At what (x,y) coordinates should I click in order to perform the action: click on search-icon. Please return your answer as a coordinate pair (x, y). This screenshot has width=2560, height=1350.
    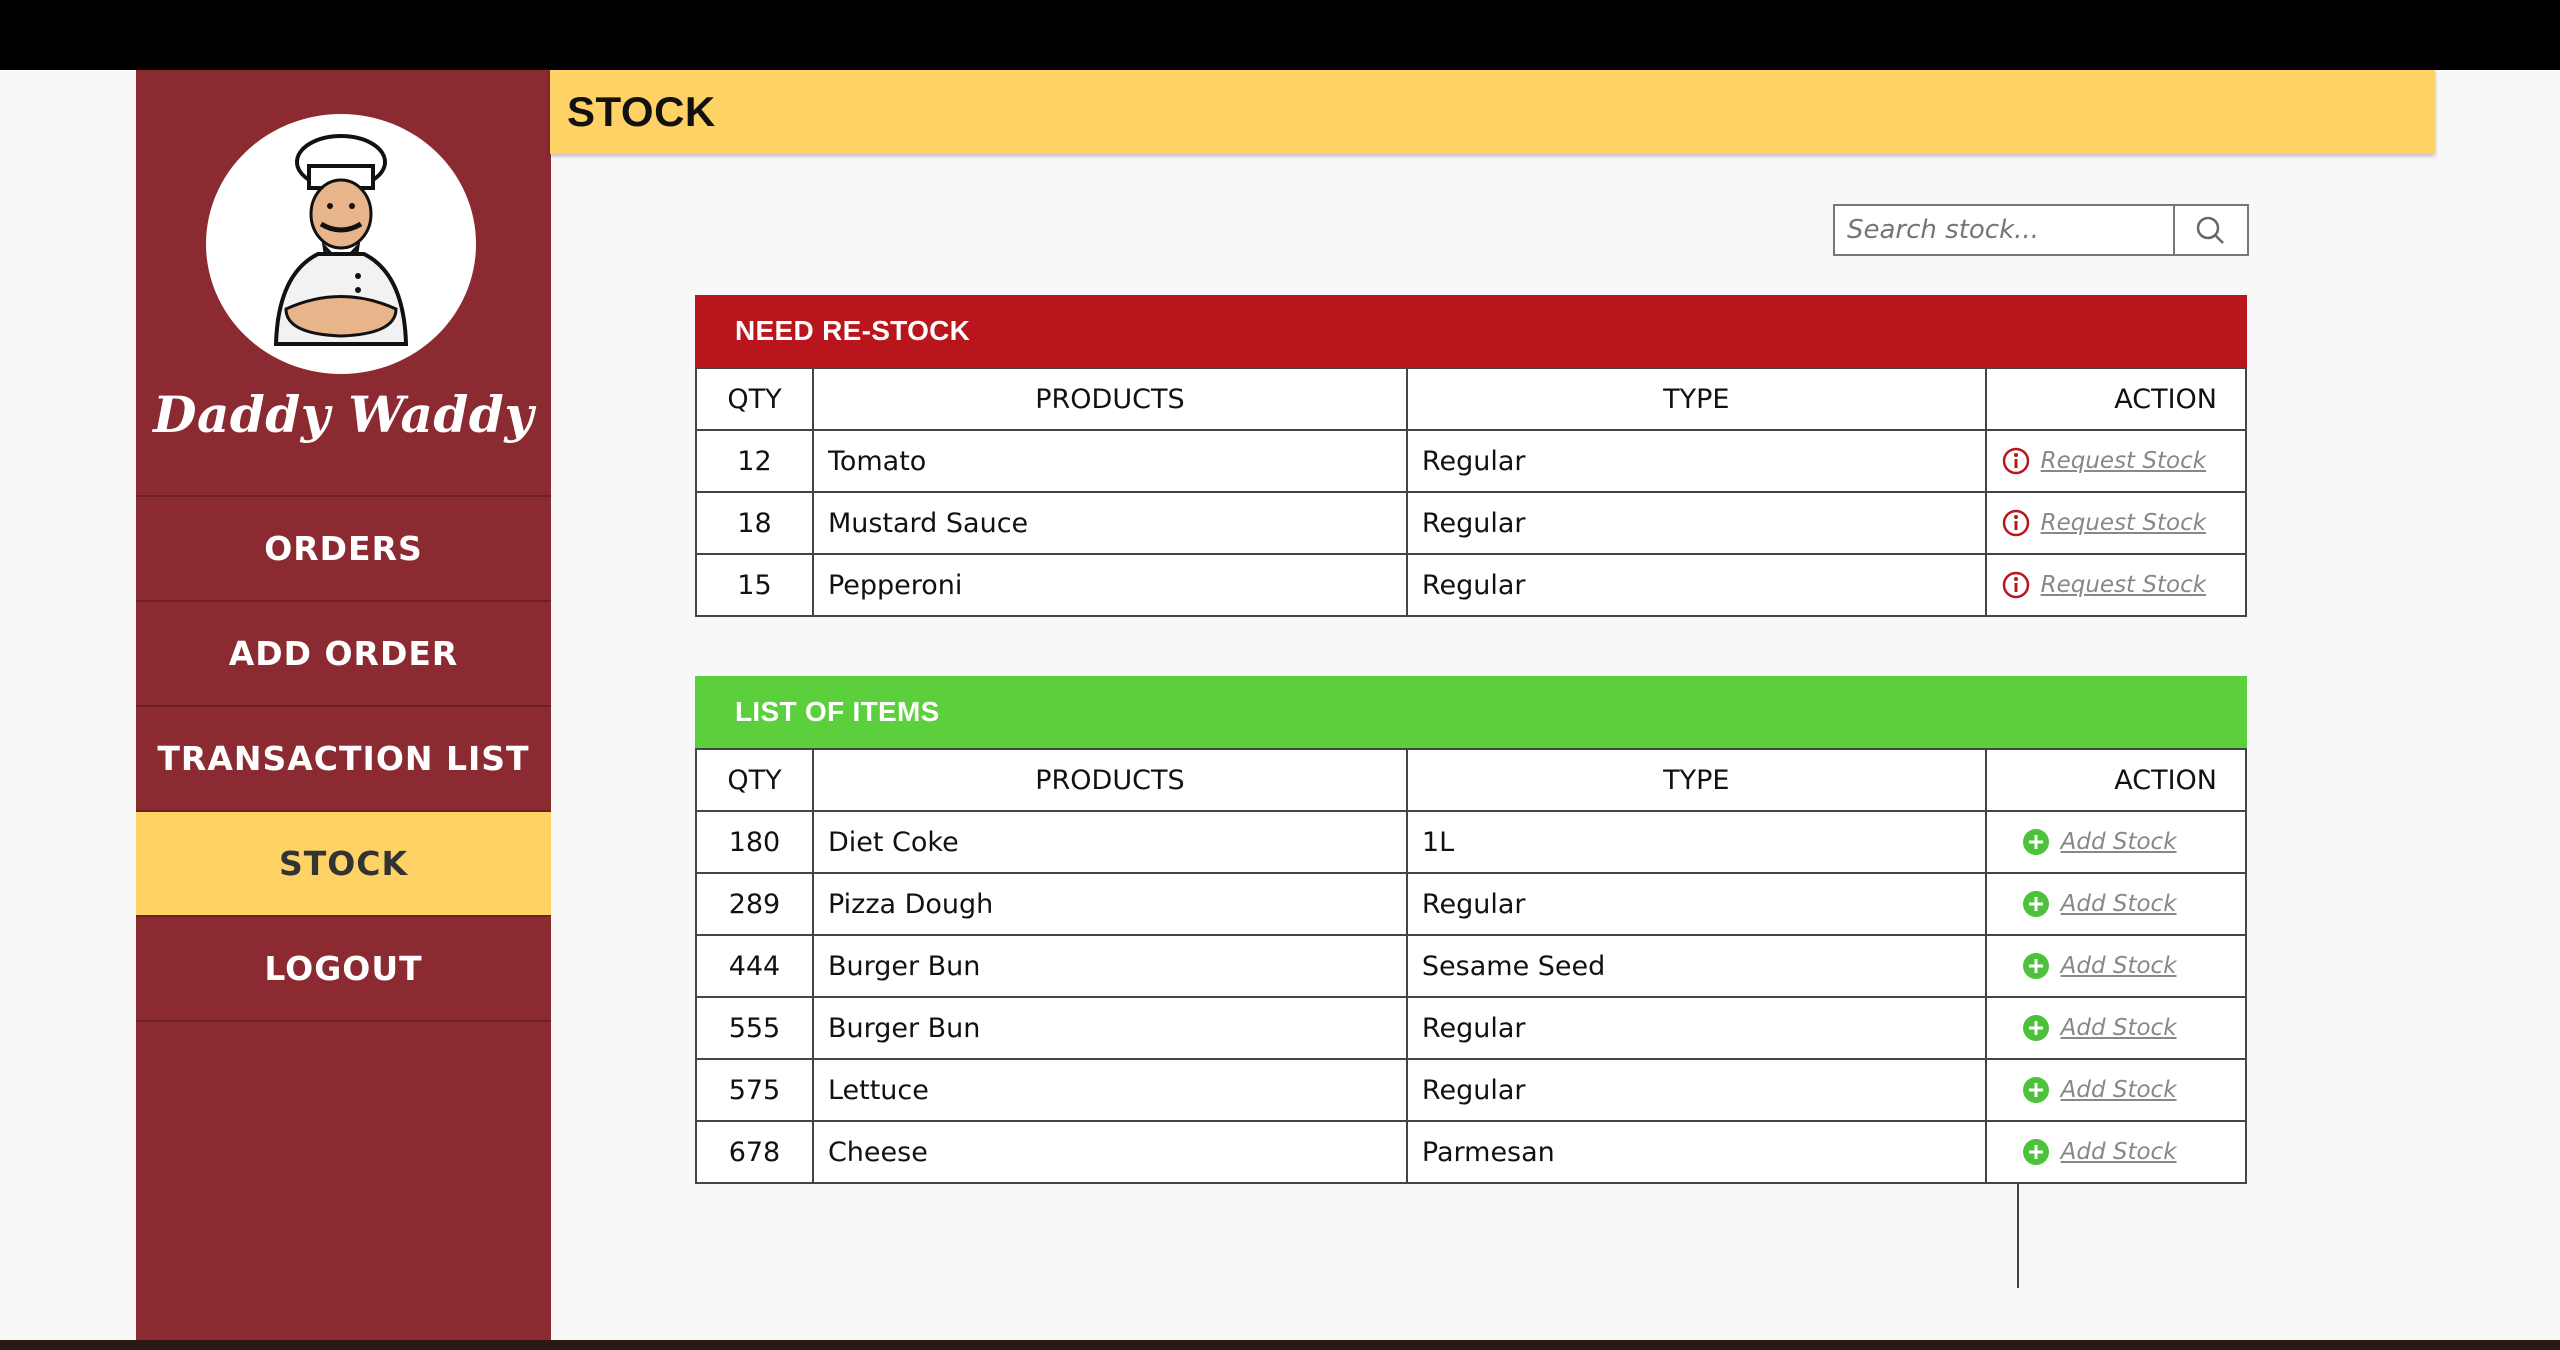
    Looking at the image, I should click on (2210, 230).